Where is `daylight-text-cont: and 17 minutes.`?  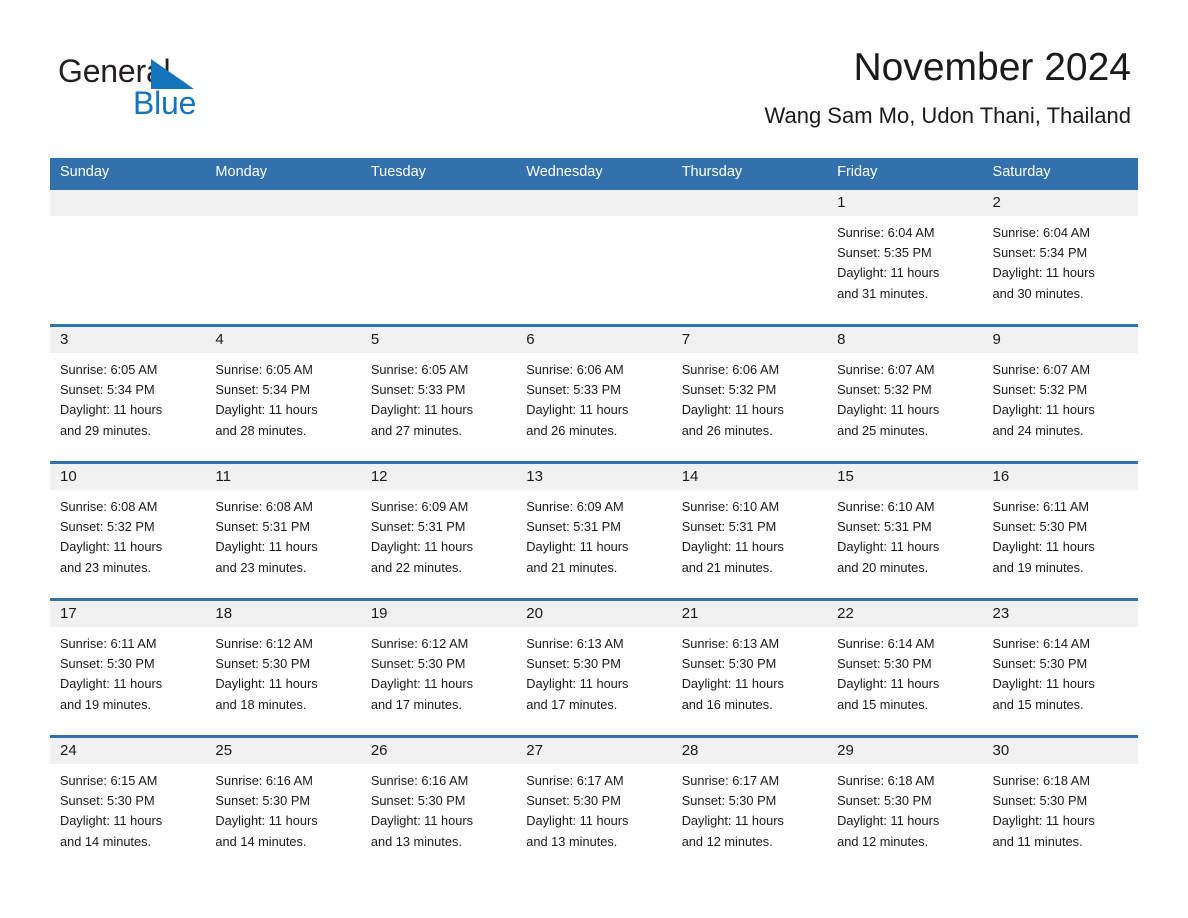
daylight-text-cont: and 17 minutes. is located at coordinates (416, 704).